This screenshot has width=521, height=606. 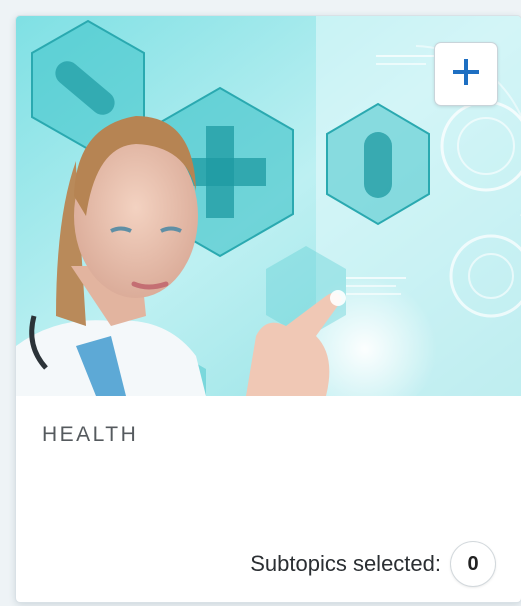 What do you see at coordinates (473, 564) in the screenshot?
I see `subtopics-count-badge: 0` at bounding box center [473, 564].